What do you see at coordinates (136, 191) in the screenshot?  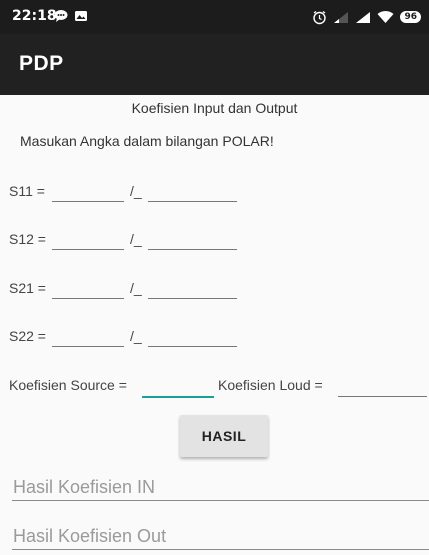 I see `s11-angle-symbol: /_` at bounding box center [136, 191].